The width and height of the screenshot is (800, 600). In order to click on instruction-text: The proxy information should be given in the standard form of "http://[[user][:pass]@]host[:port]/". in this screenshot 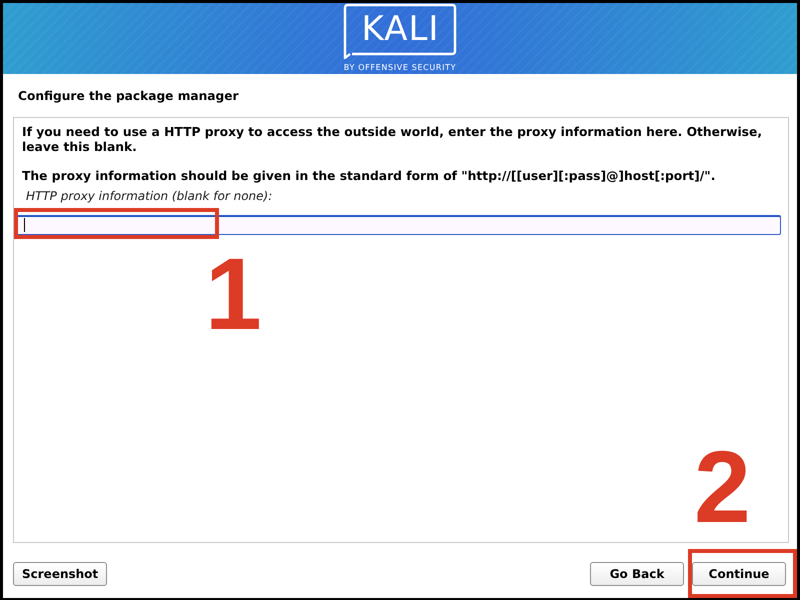, I will do `click(369, 176)`.